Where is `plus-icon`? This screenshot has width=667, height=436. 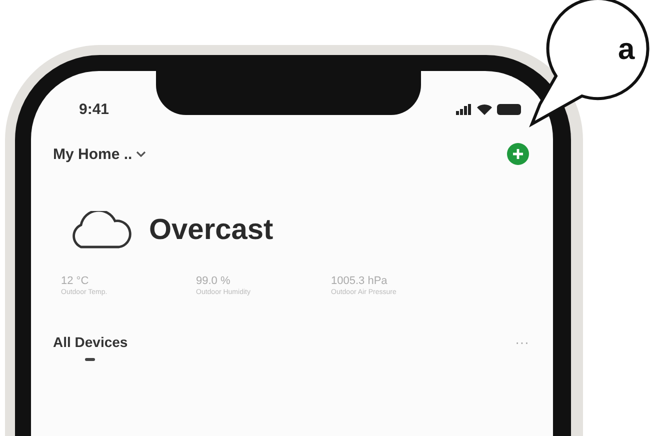 plus-icon is located at coordinates (518, 154).